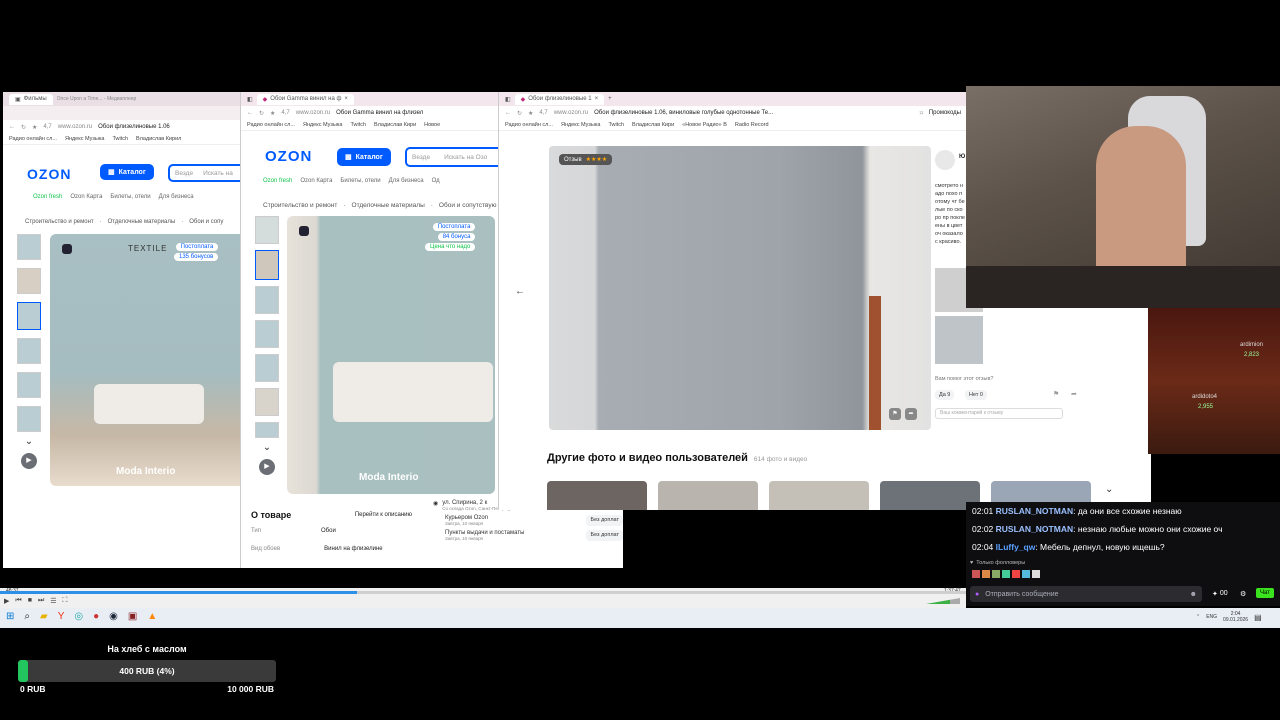 This screenshot has width=1280, height=720. I want to click on file-explorer-icon: ▰, so click(44, 616).